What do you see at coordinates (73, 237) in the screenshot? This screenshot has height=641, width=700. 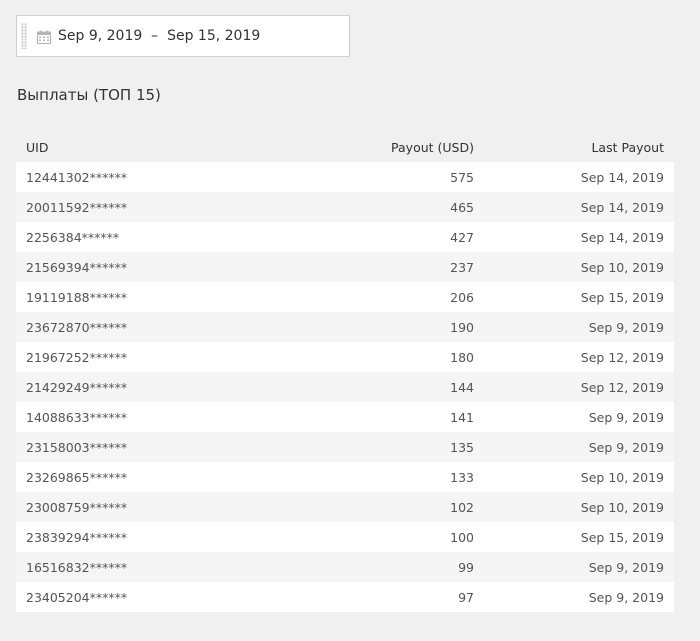 I see `uid-cell: 2256384******` at bounding box center [73, 237].